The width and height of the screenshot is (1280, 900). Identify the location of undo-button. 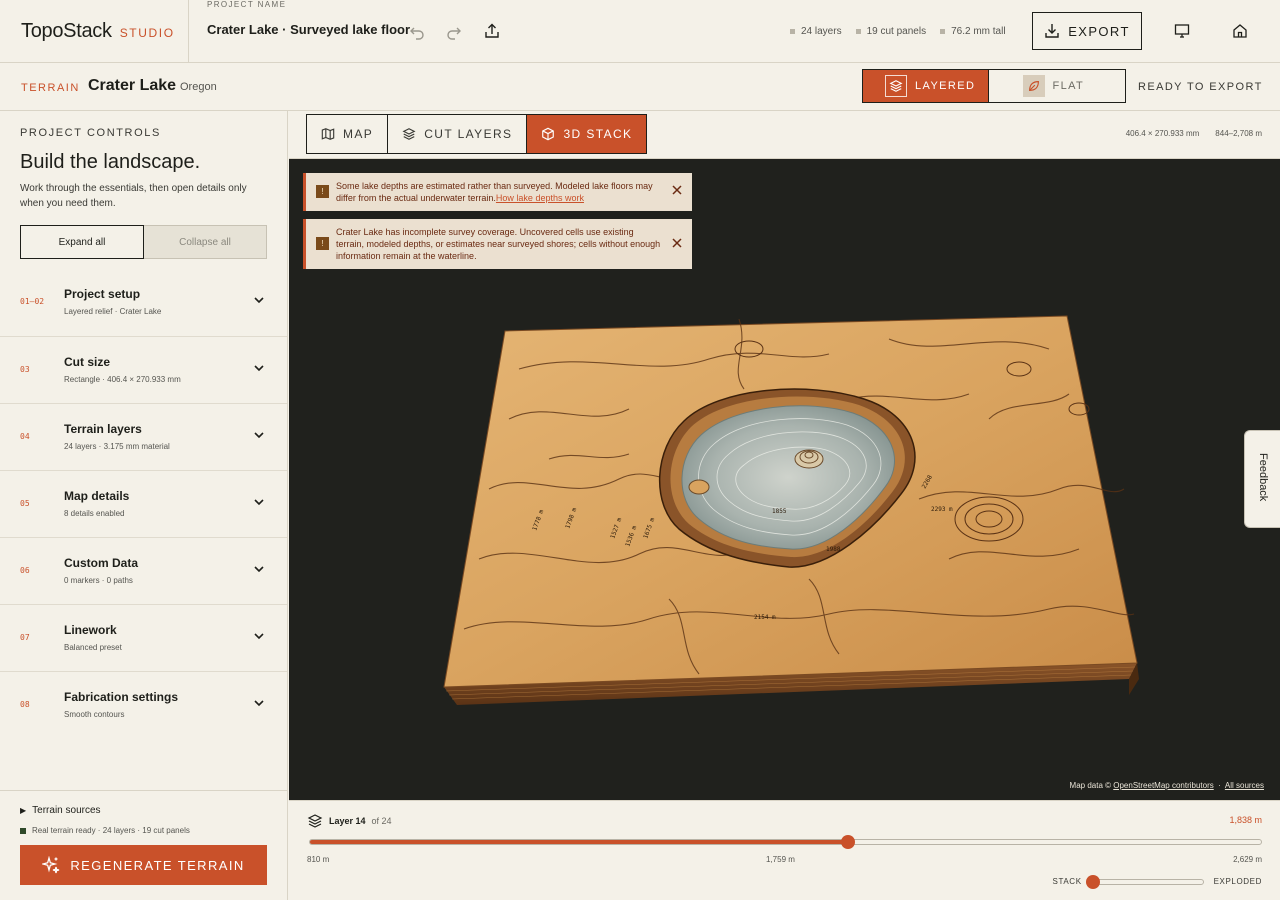
(417, 32).